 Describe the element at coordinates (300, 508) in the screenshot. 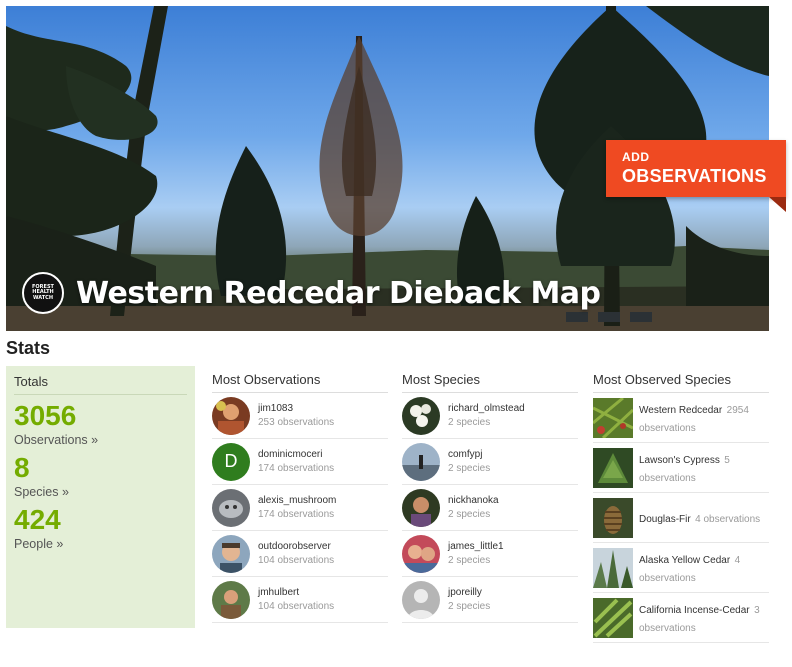

I see `list-item: alexis_mushroom 174 observations` at that location.